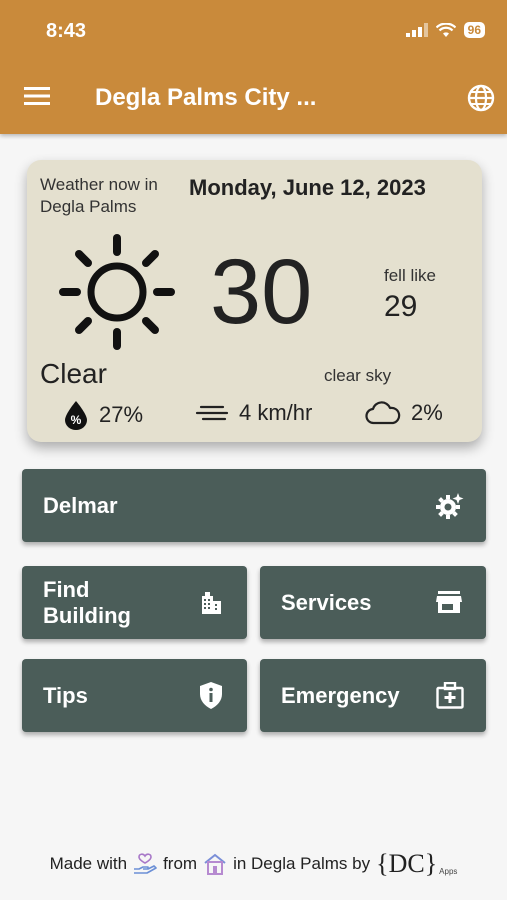 The image size is (507, 900). I want to click on settings-sparkle-icon, so click(450, 506).